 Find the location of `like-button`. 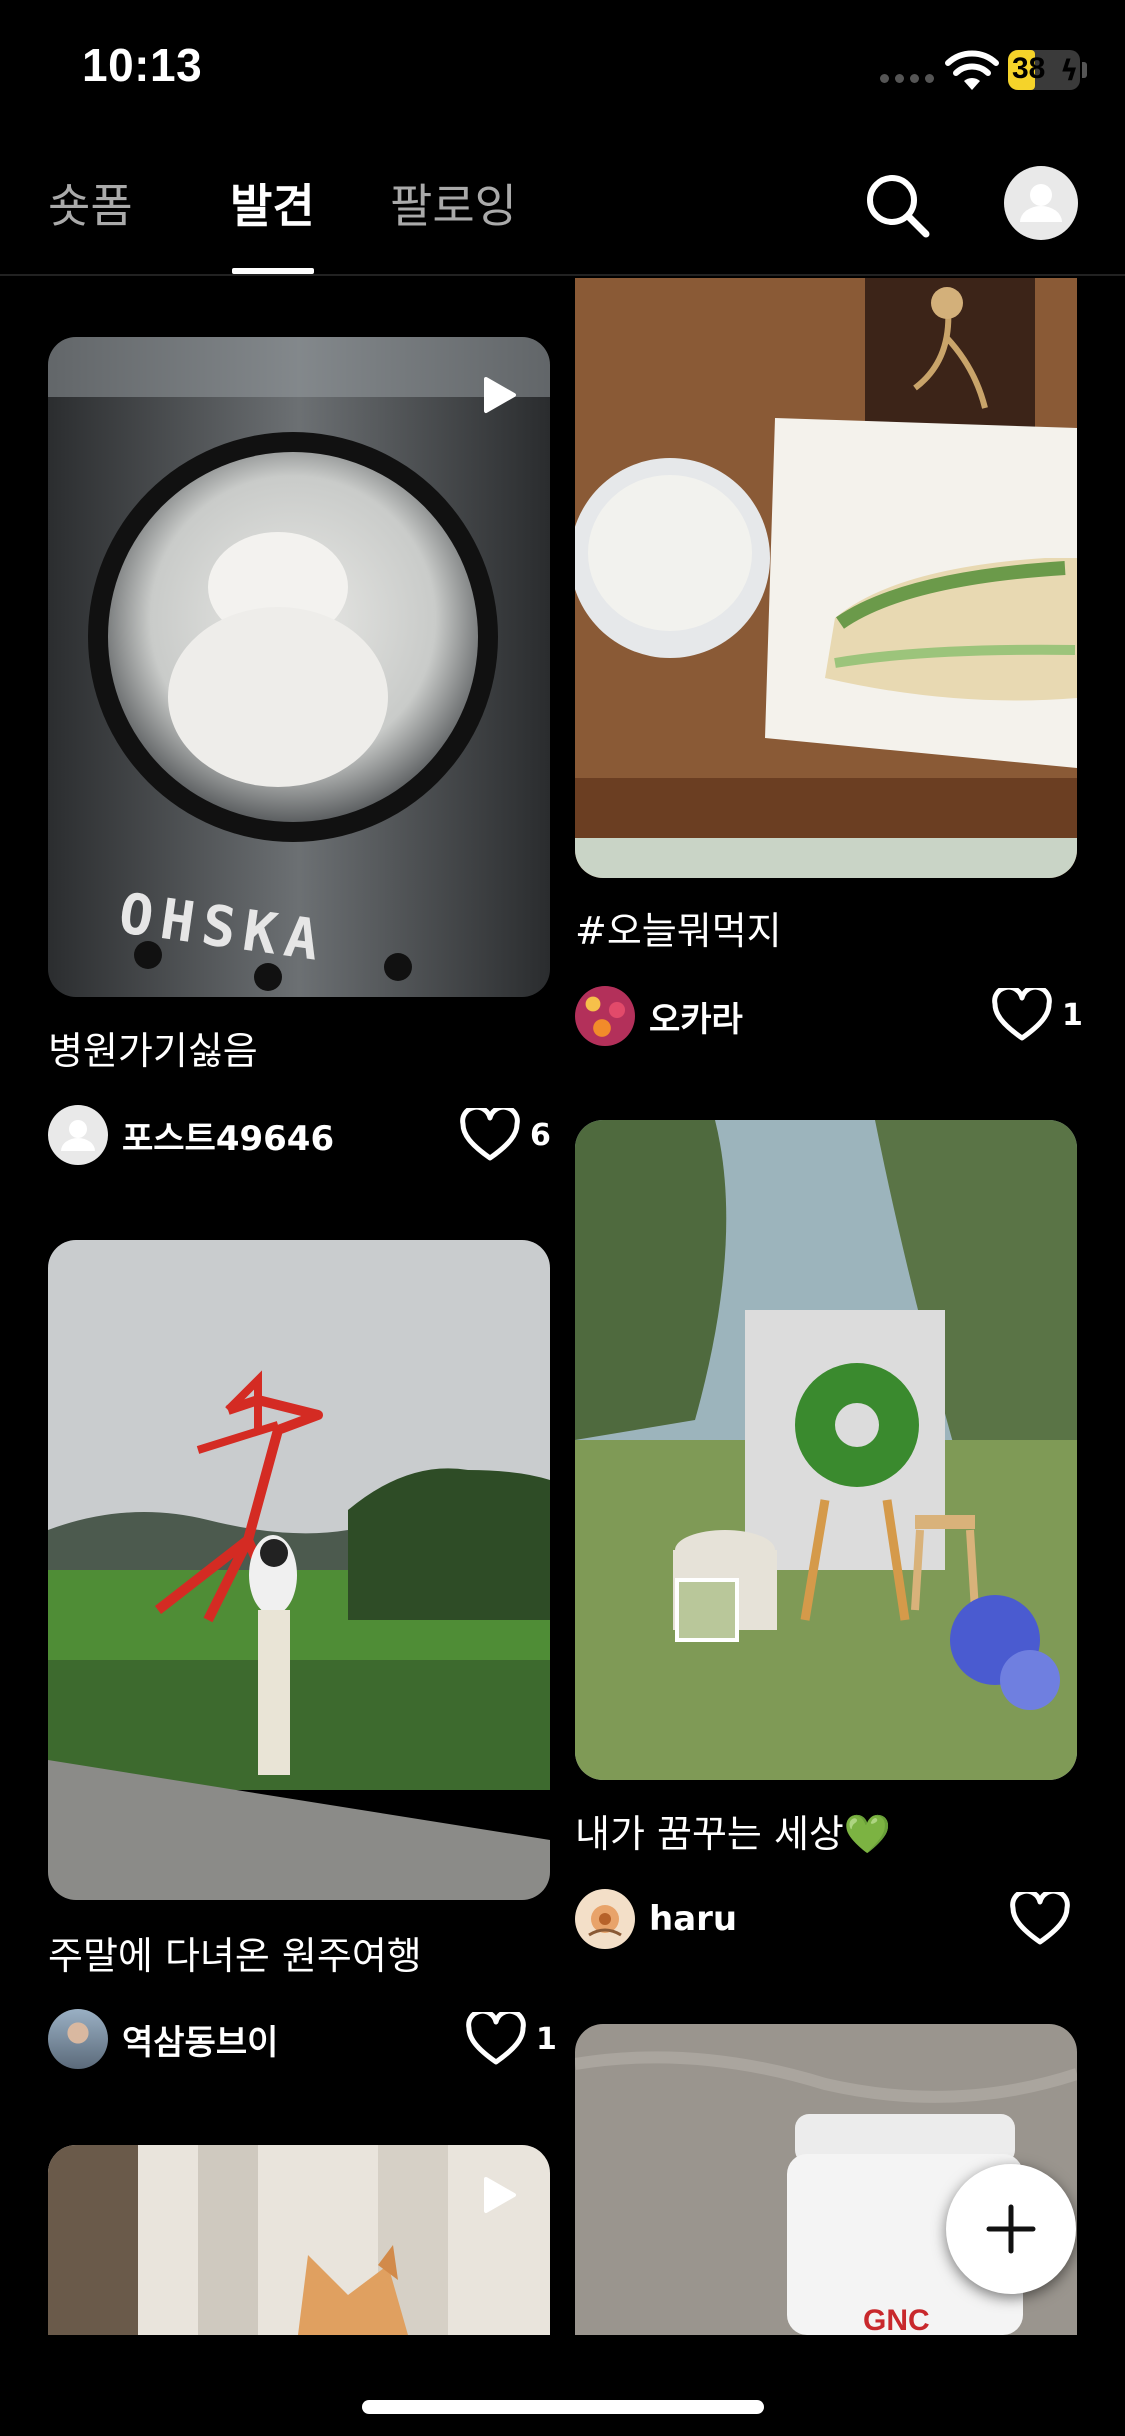

like-button is located at coordinates (1045, 1919).